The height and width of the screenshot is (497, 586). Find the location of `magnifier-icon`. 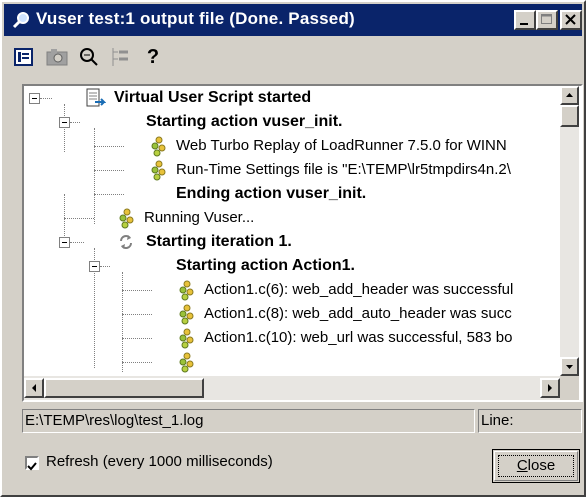

magnifier-icon is located at coordinates (22, 20).